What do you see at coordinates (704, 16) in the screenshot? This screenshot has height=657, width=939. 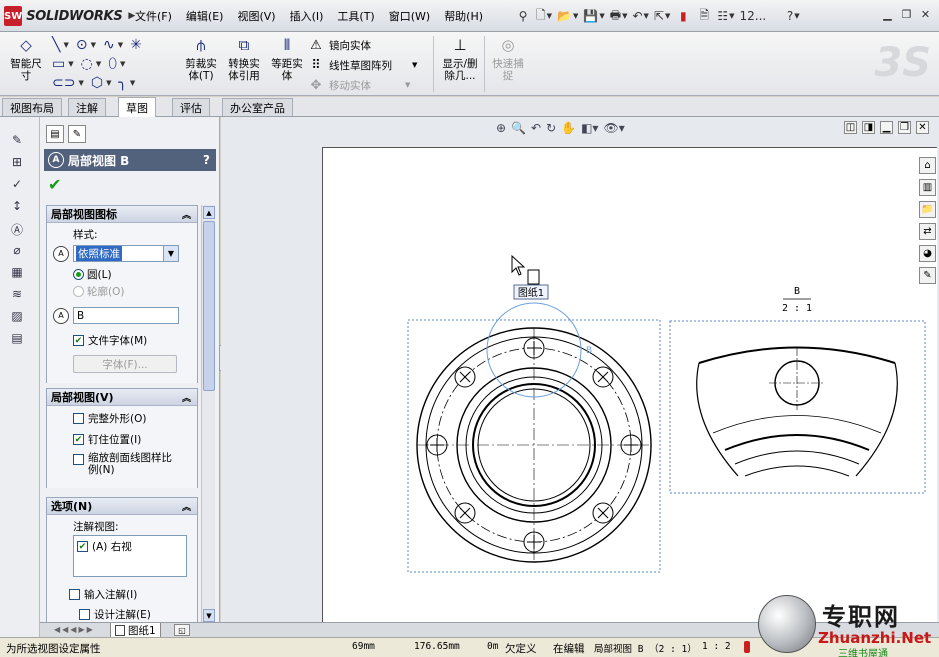 I see `file-properties-icon: 🗎` at bounding box center [704, 16].